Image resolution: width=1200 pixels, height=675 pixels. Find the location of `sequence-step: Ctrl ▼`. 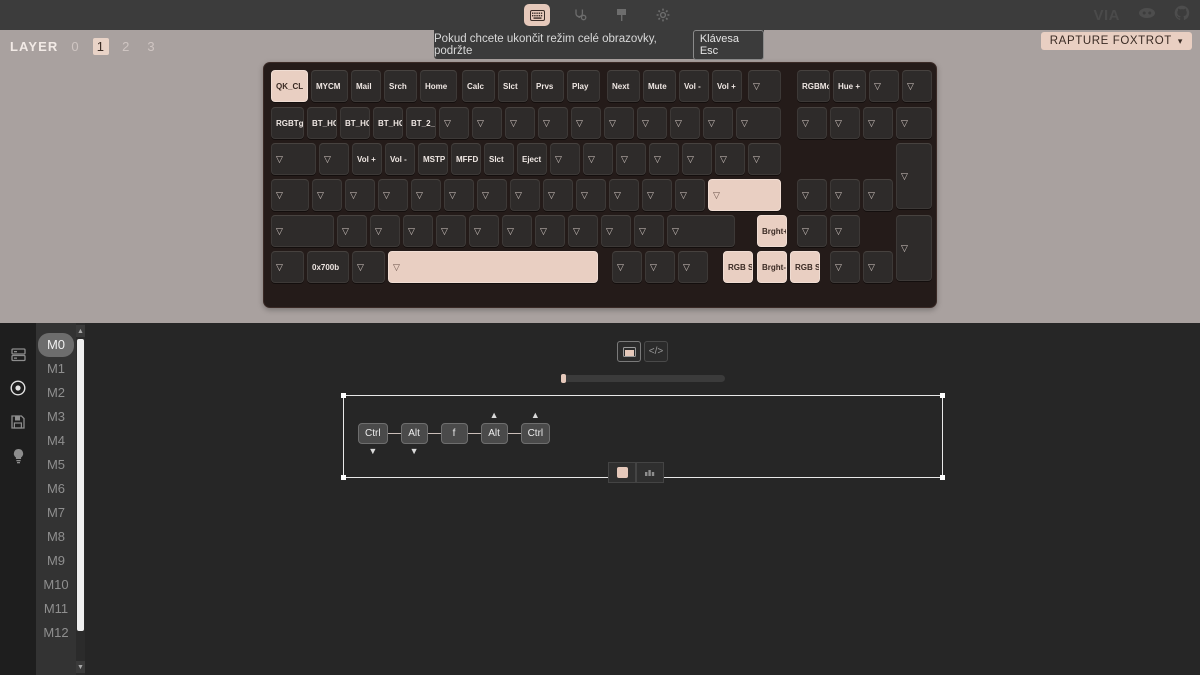

sequence-step: Ctrl ▼ is located at coordinates (373, 439).